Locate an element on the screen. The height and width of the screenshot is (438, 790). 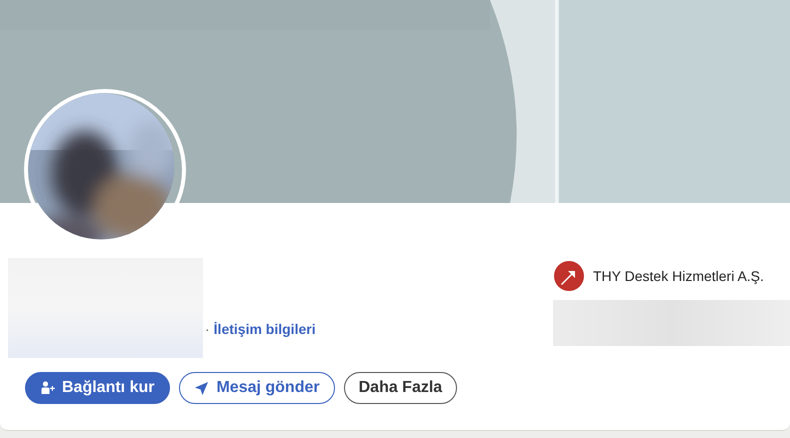
contact-info-link: İletişim bilgileri is located at coordinates (265, 329).